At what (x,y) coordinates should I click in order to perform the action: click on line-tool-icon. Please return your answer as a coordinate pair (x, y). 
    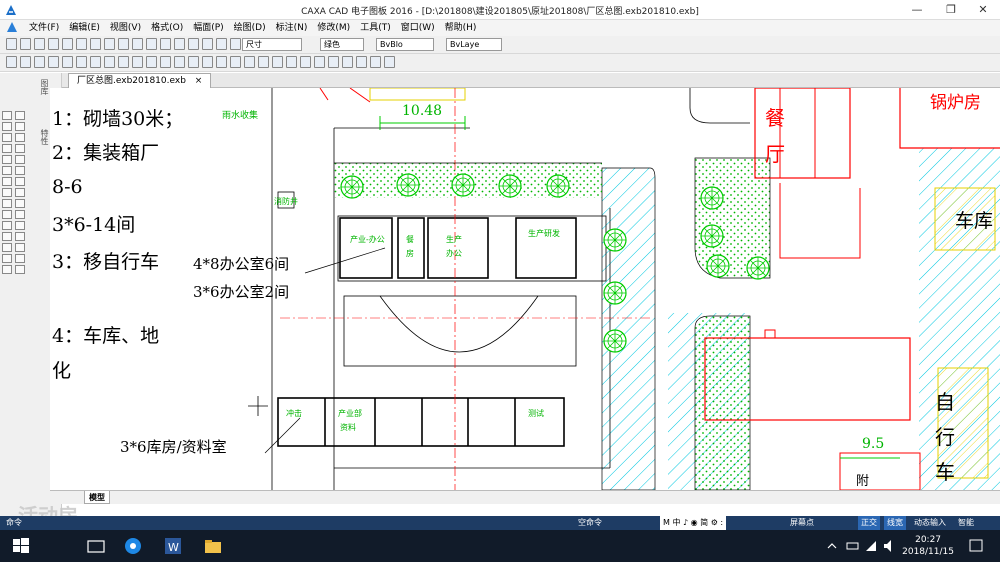
    Looking at the image, I should click on (11, 62).